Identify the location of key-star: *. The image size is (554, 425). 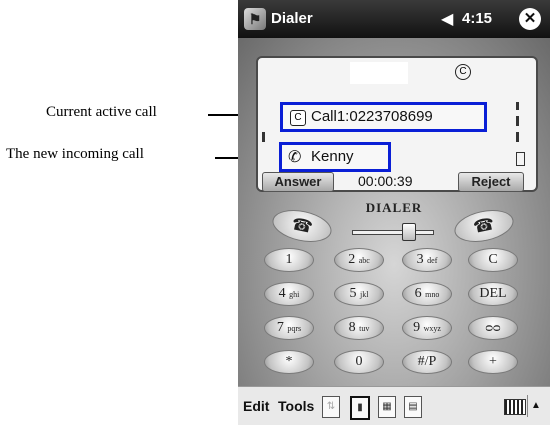
(289, 362).